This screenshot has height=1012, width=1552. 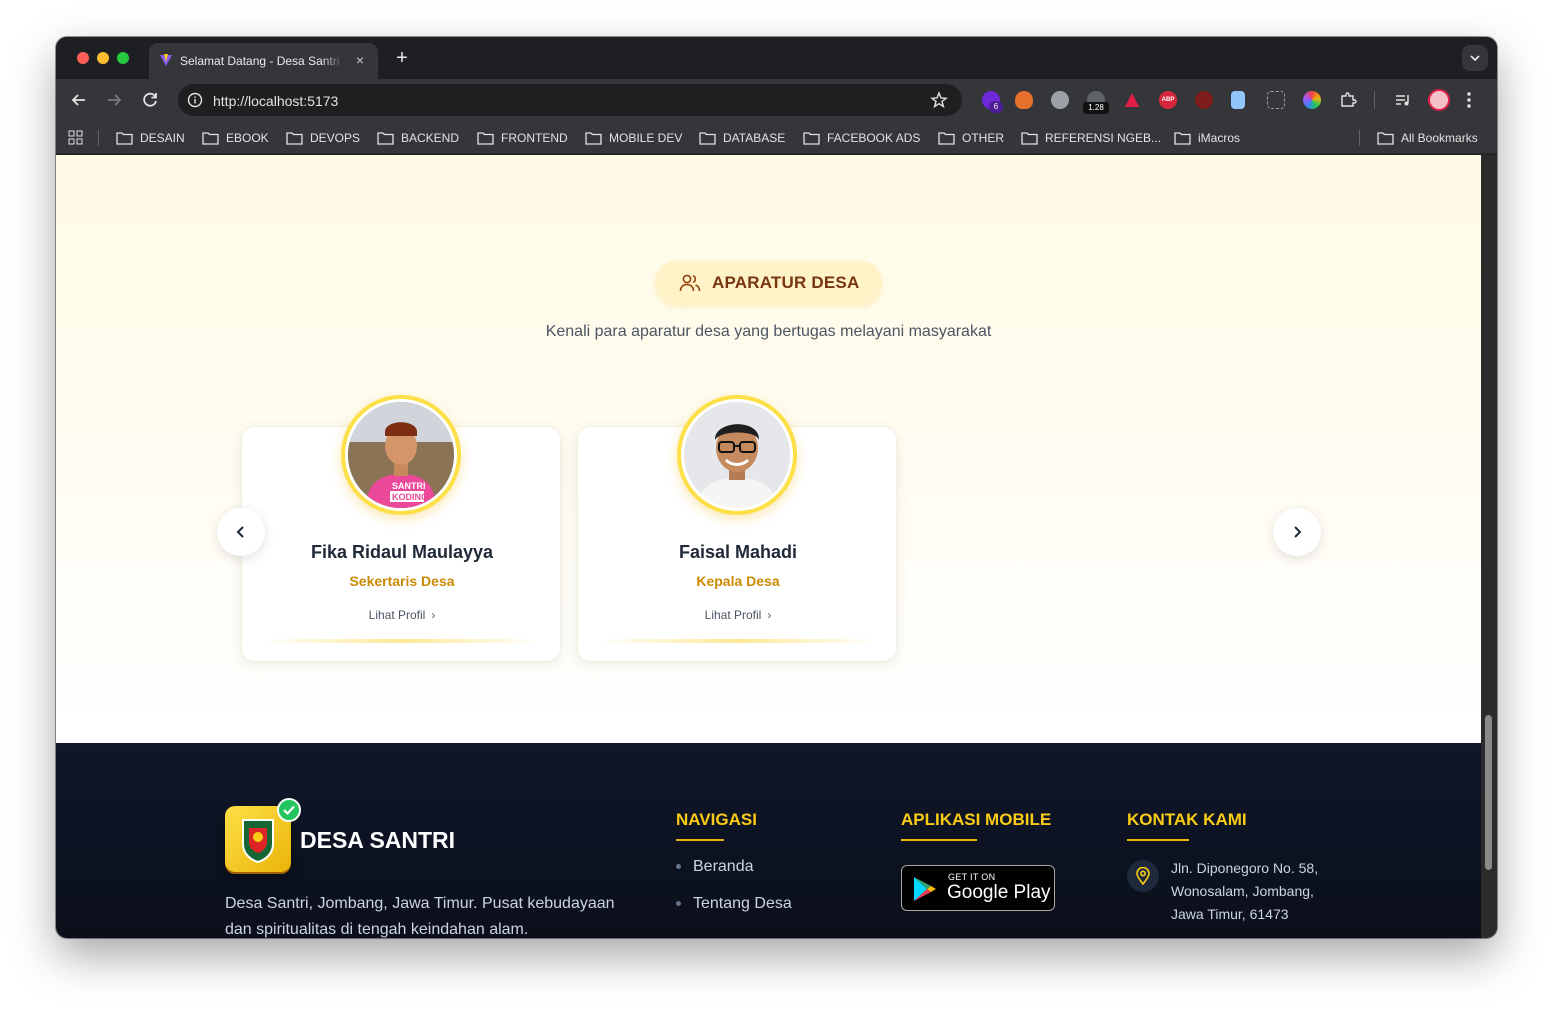 I want to click on bookmark-folder: EBOOK, so click(x=235, y=138).